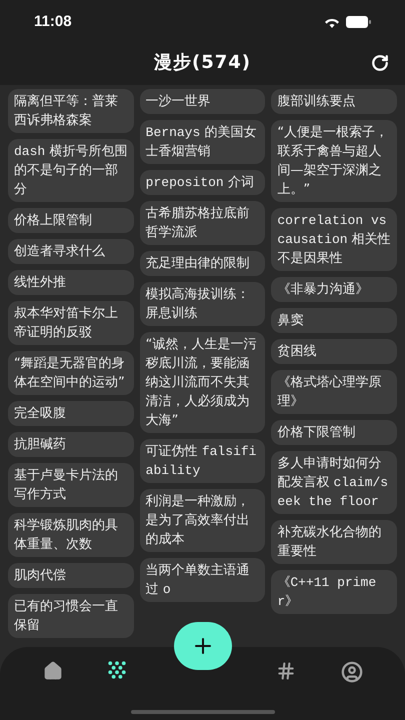  Describe the element at coordinates (71, 373) in the screenshot. I see `topic-card: “舞蹈是无器官的身体在空间中的运动”` at that location.